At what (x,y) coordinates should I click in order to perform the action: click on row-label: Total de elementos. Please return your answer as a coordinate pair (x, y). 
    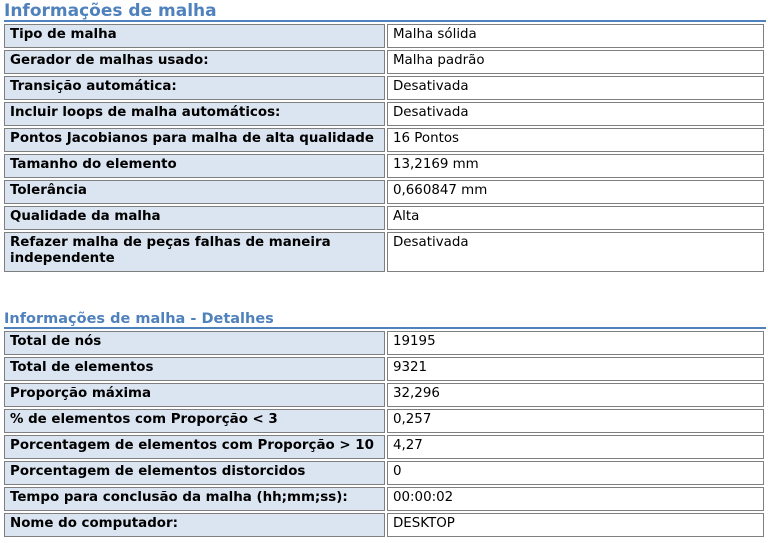
    Looking at the image, I should click on (194, 369).